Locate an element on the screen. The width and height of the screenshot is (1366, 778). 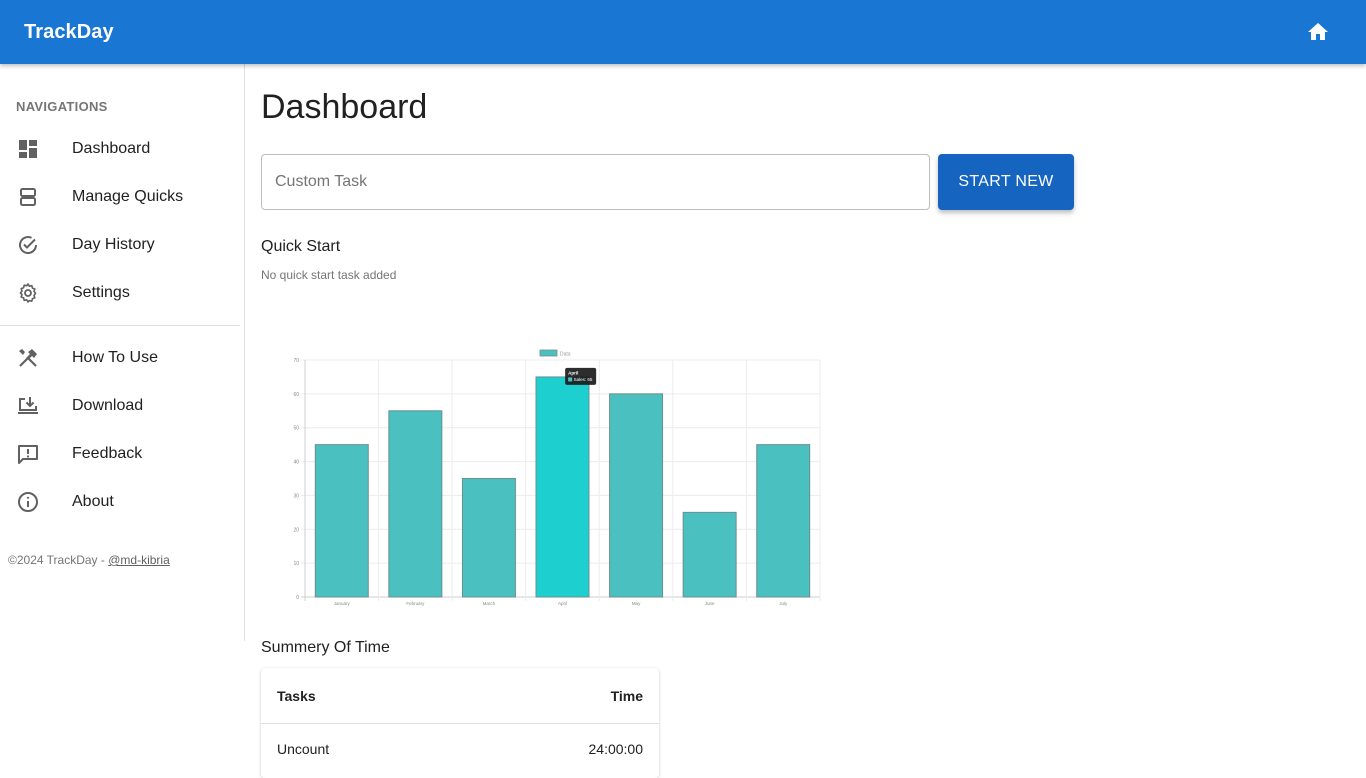
sidebar-item-manage-quicks: Manage Quicks is located at coordinates (120, 197).